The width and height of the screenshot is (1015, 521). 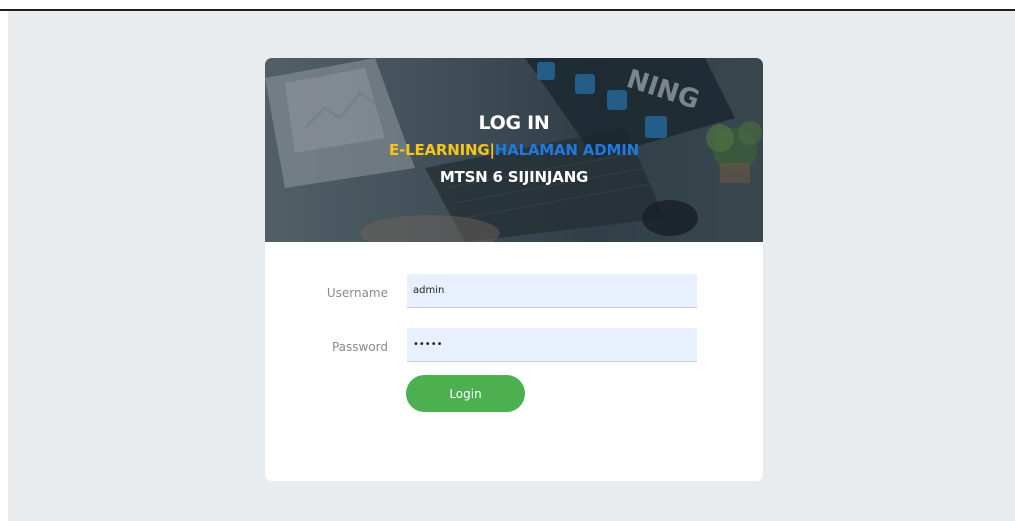 I want to click on password-field, so click(x=552, y=345).